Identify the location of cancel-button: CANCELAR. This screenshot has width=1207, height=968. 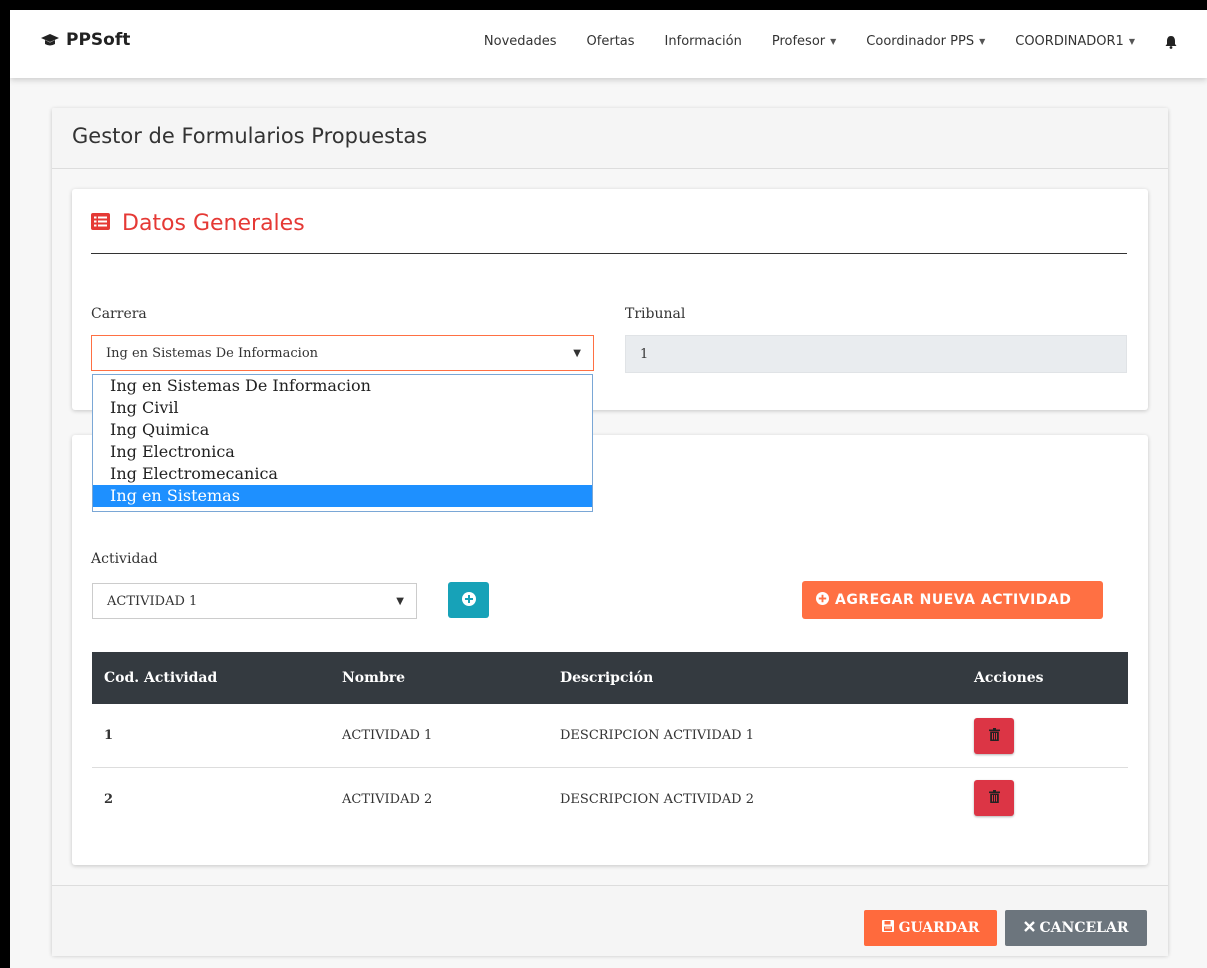
(1076, 928).